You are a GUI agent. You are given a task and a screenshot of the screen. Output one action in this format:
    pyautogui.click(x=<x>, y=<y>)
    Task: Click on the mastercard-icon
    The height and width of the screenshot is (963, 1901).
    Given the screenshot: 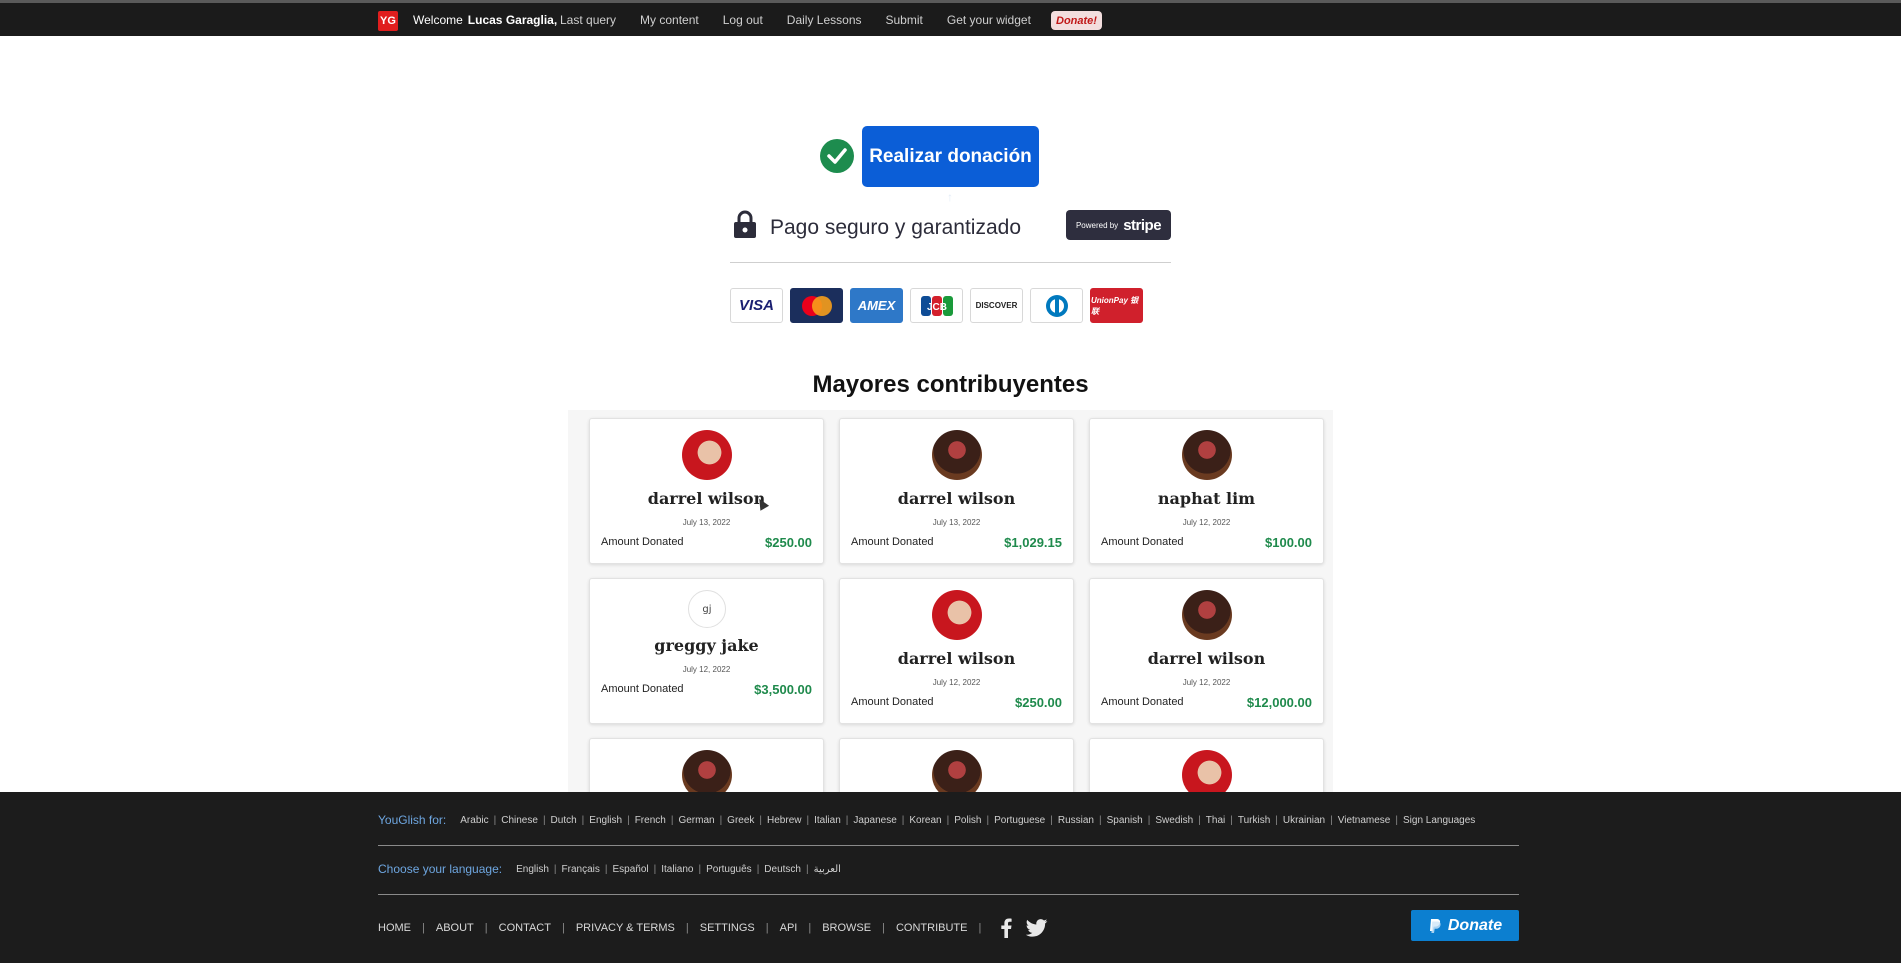 What is the action you would take?
    pyautogui.click(x=816, y=305)
    